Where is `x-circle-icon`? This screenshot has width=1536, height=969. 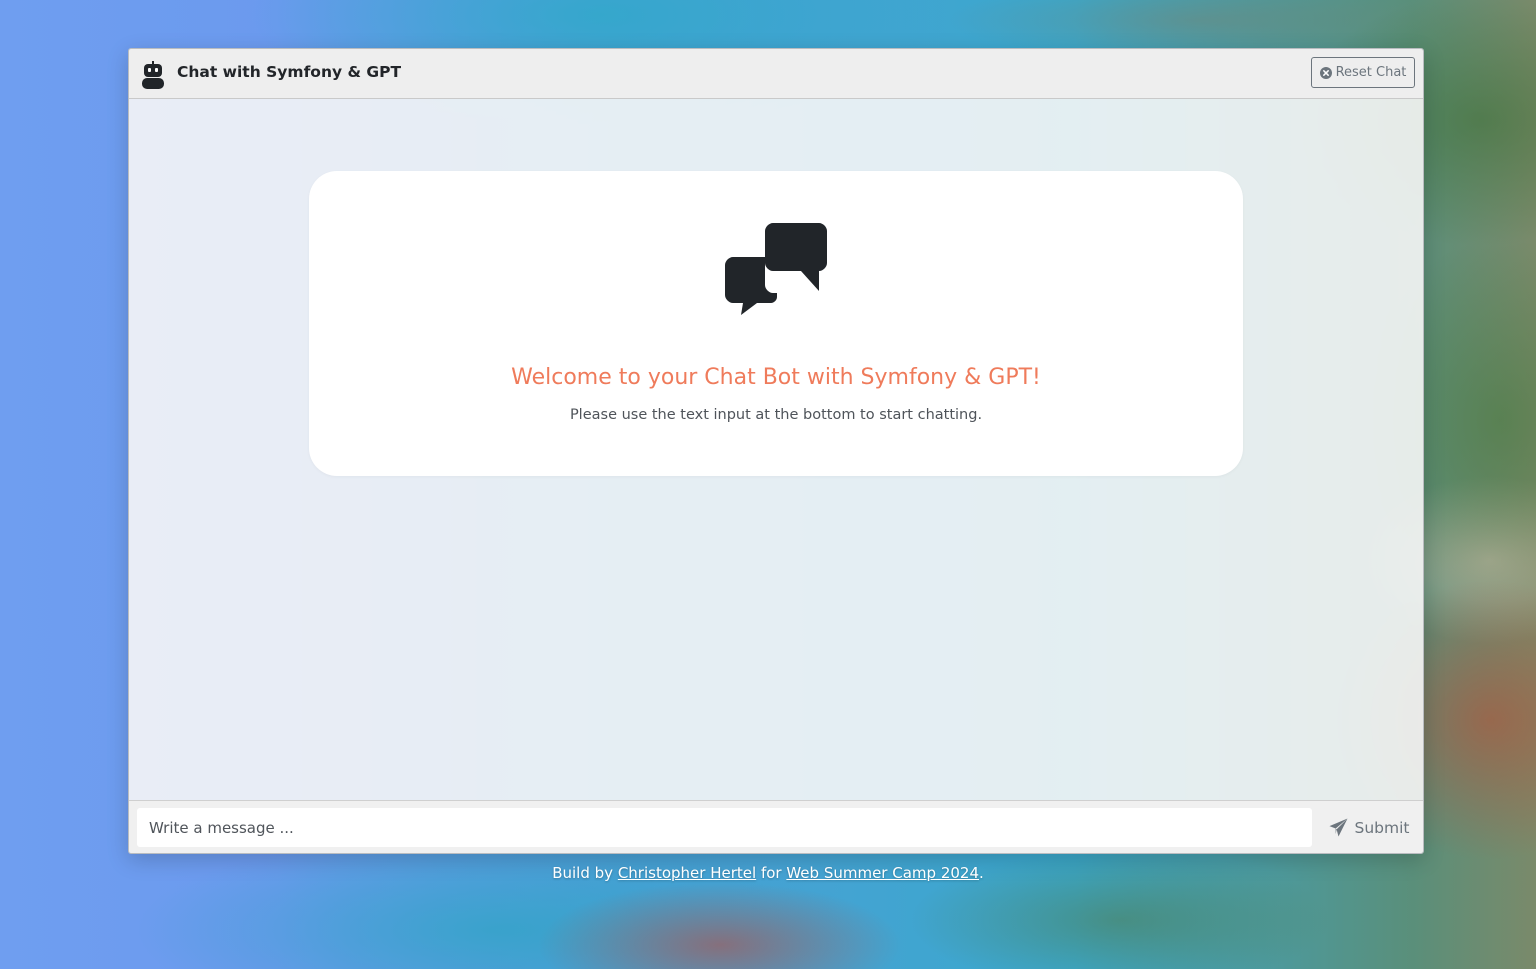
x-circle-icon is located at coordinates (1325, 72).